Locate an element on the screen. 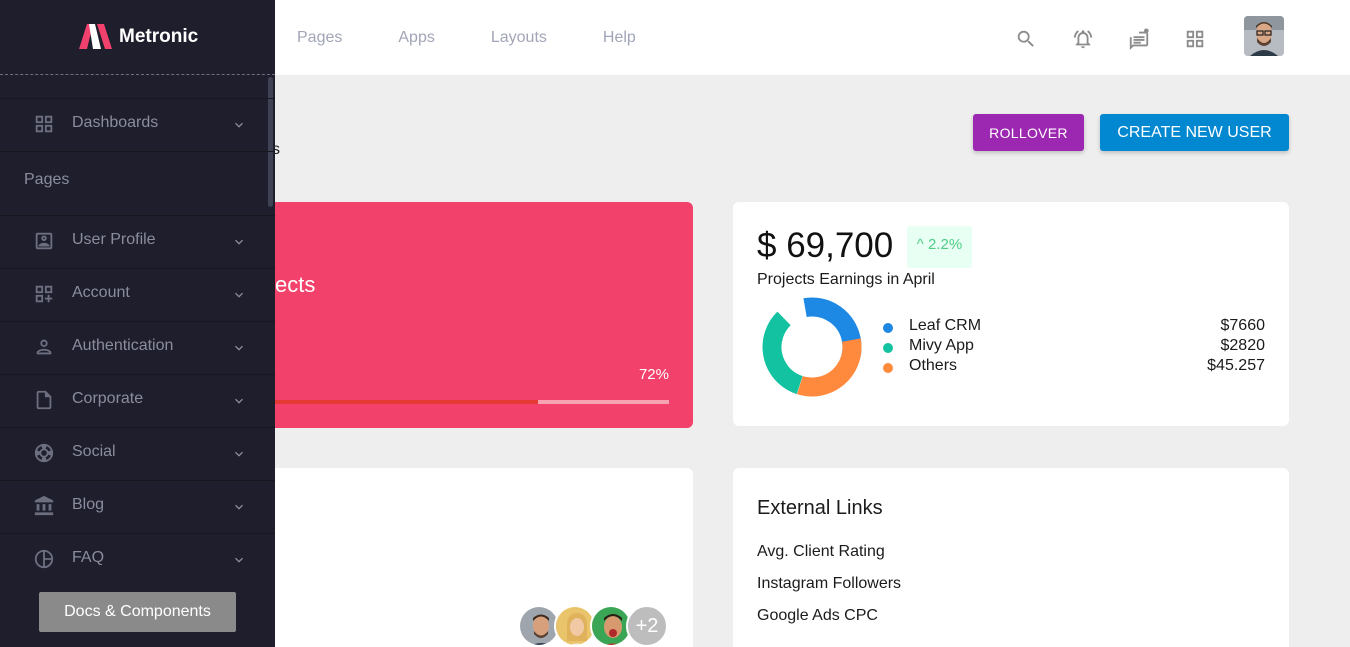 The height and width of the screenshot is (647, 1350). sidebar-item-authentication: Authentication is located at coordinates (134, 348).